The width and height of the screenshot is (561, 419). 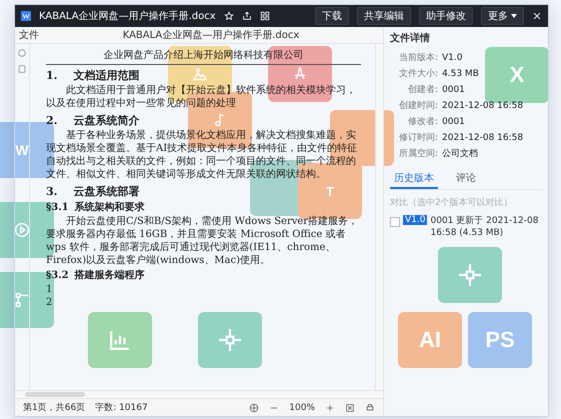 I want to click on field-value: 4.53 MB, so click(x=460, y=74).